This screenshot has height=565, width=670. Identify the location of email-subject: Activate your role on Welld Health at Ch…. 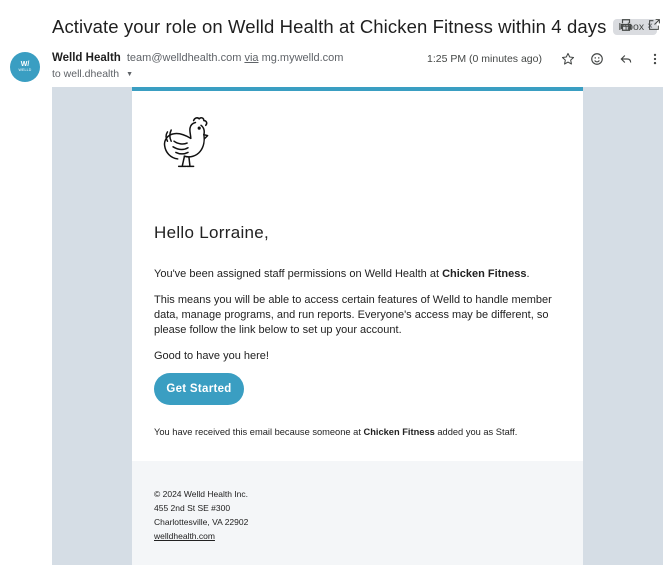
(329, 26).